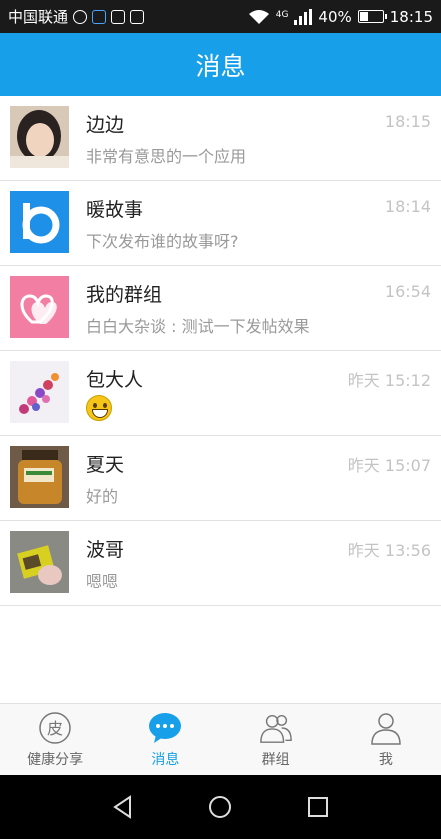 This screenshot has width=441, height=839. I want to click on system-nav-bar, so click(220, 807).